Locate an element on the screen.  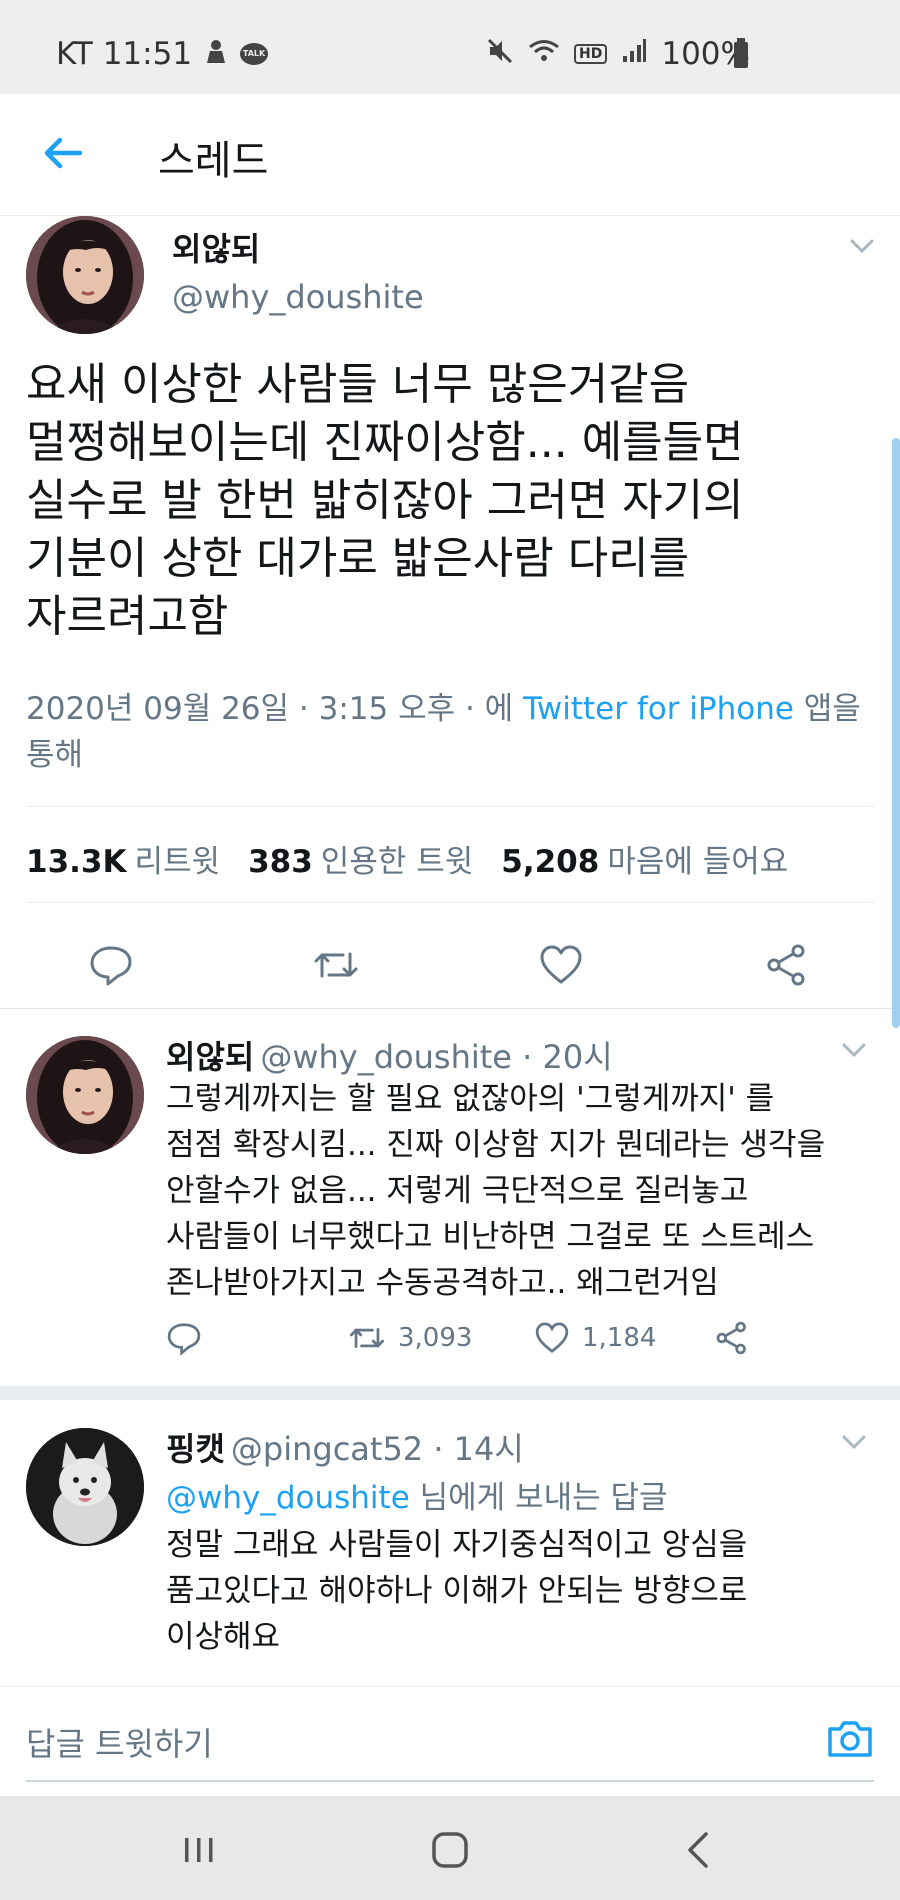
retweets-stat: 13.3K 리트윗 is located at coordinates (123, 858).